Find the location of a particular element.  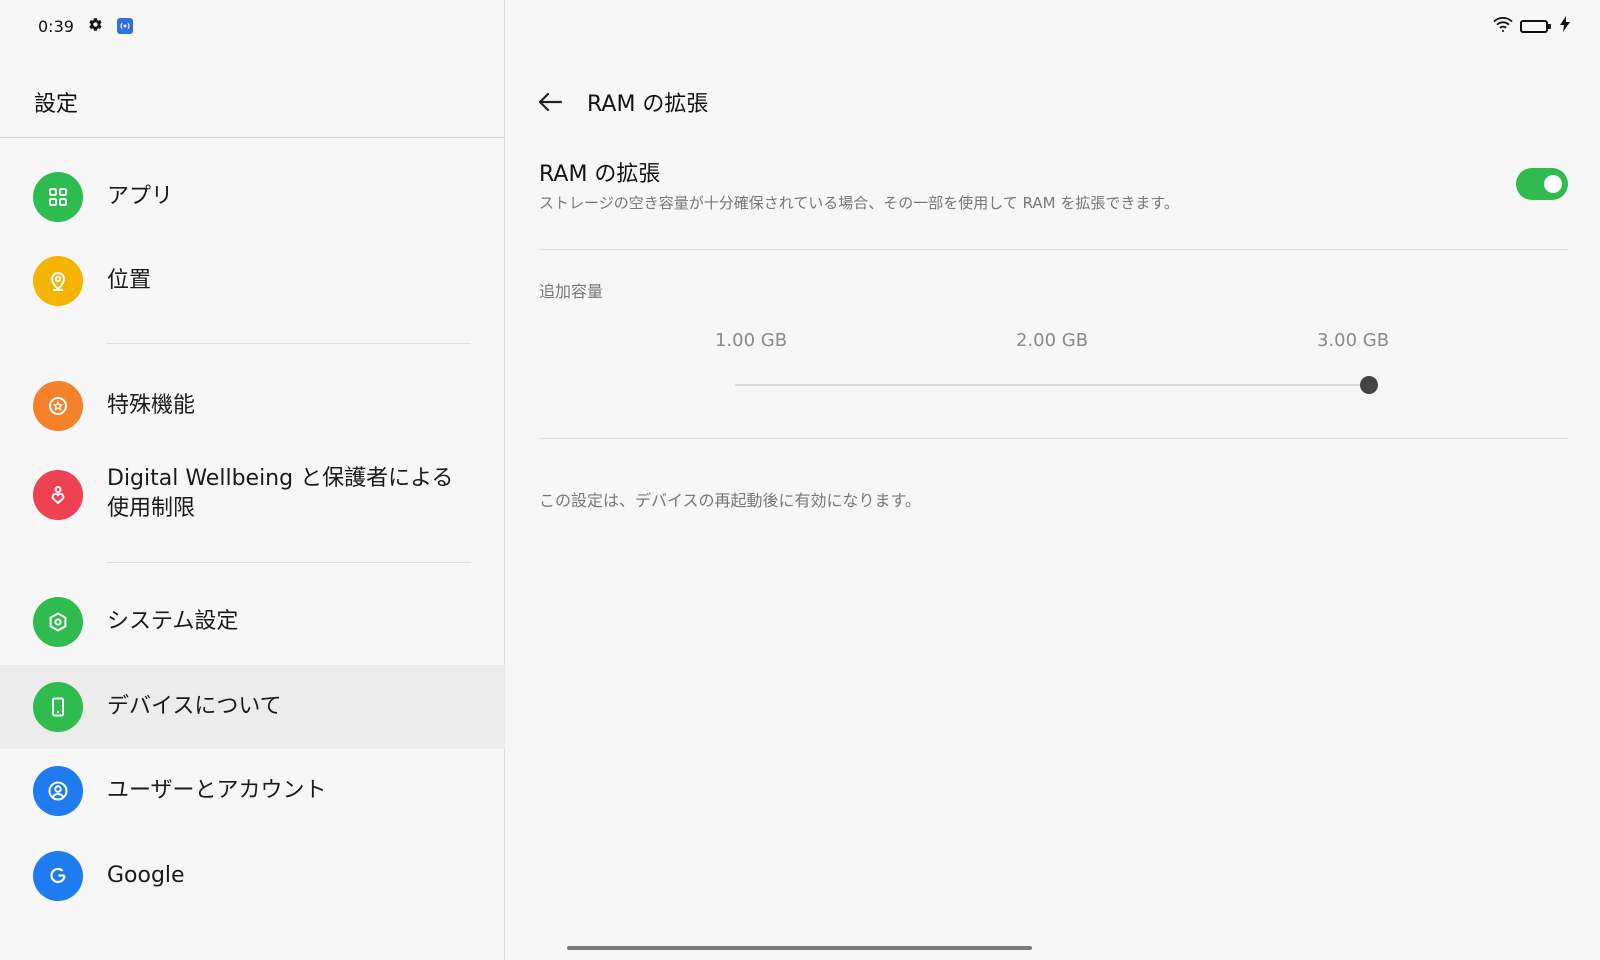

status-bar-left: 0:39 is located at coordinates (85, 26).